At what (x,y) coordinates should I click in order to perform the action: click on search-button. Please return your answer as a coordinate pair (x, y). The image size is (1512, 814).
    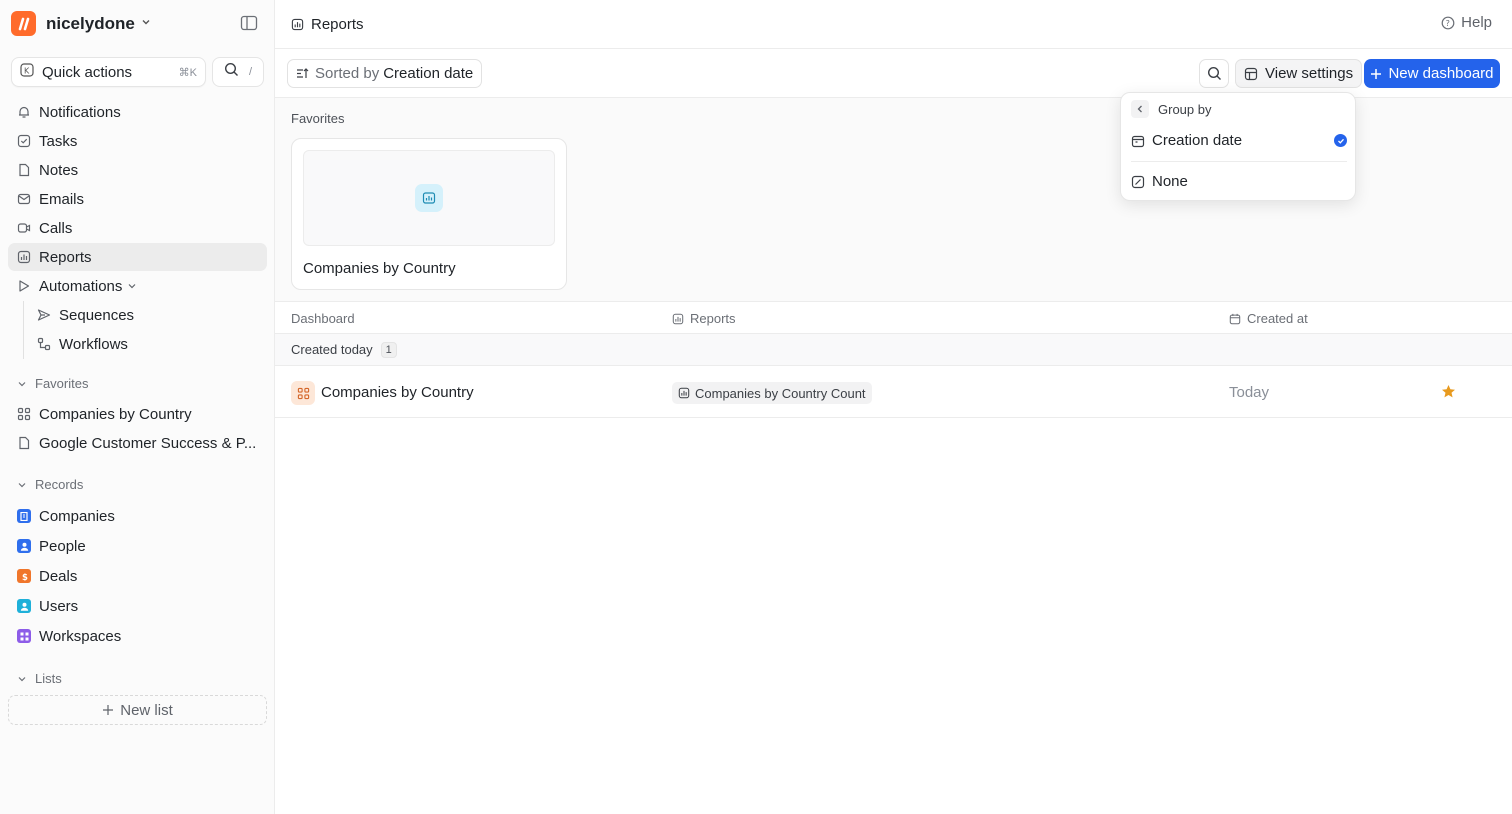
    Looking at the image, I should click on (1214, 73).